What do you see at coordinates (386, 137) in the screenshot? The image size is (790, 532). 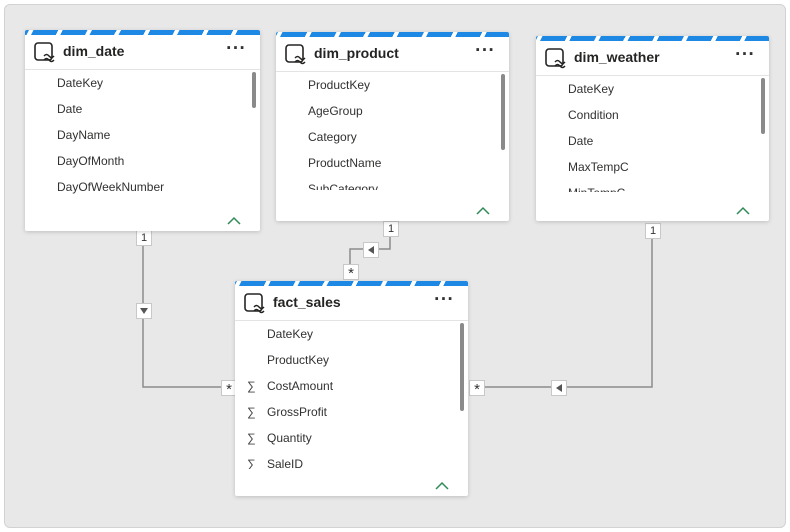 I see `field-row: Category` at bounding box center [386, 137].